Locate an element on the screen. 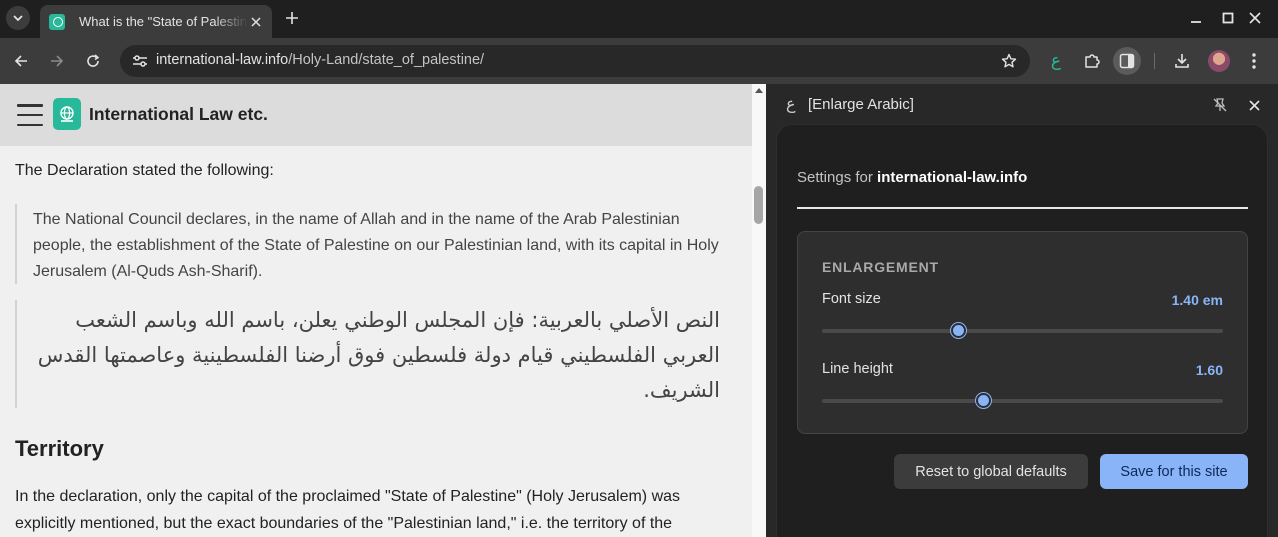 The height and width of the screenshot is (537, 1278). new-tab-button is located at coordinates (292, 18).